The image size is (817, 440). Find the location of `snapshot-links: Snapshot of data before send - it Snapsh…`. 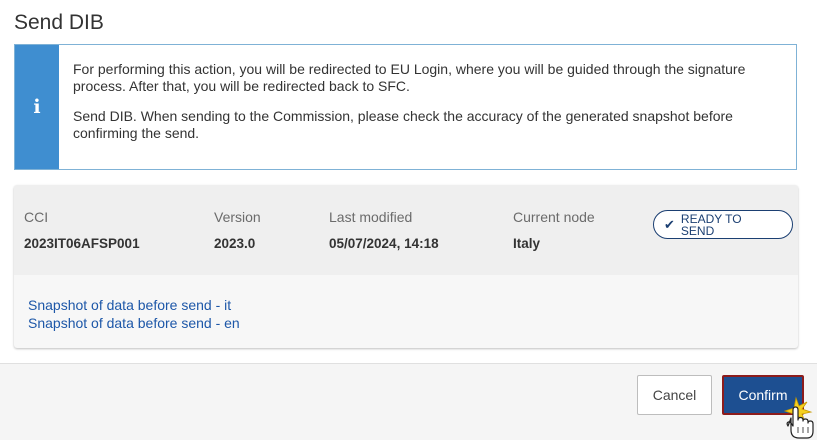

snapshot-links: Snapshot of data before send - it Snapsh… is located at coordinates (134, 314).